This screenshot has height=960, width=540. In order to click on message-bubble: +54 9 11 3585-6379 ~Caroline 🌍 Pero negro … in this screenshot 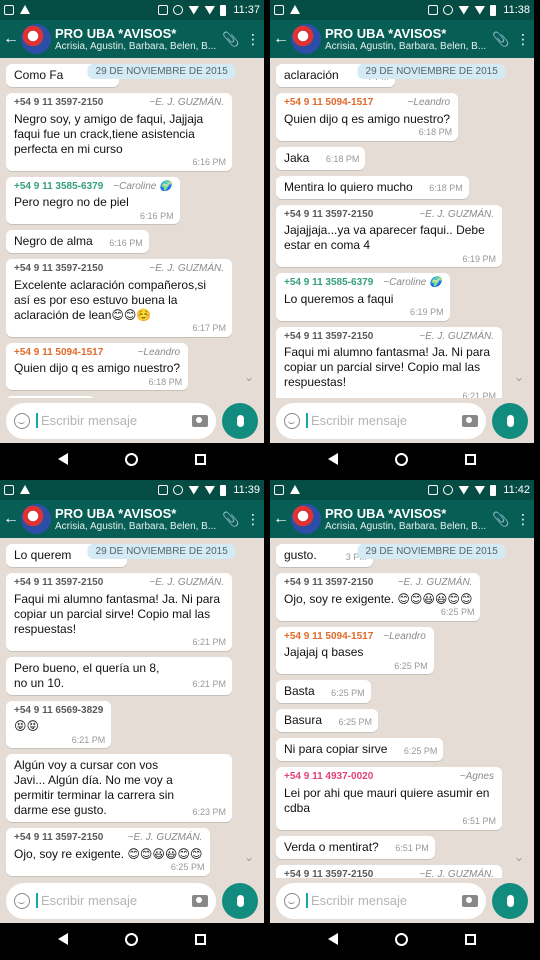, I will do `click(93, 200)`.